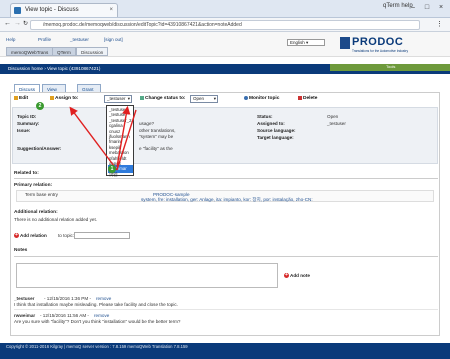  What do you see at coordinates (118, 99) in the screenshot?
I see `assign-select: _testuser ▾` at bounding box center [118, 99].